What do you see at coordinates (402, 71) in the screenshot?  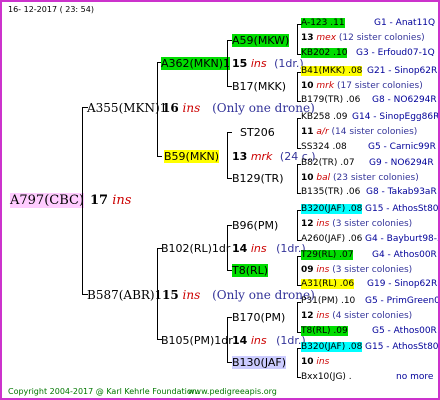 I see `gen4-info: G21 - Sinop62R` at bounding box center [402, 71].